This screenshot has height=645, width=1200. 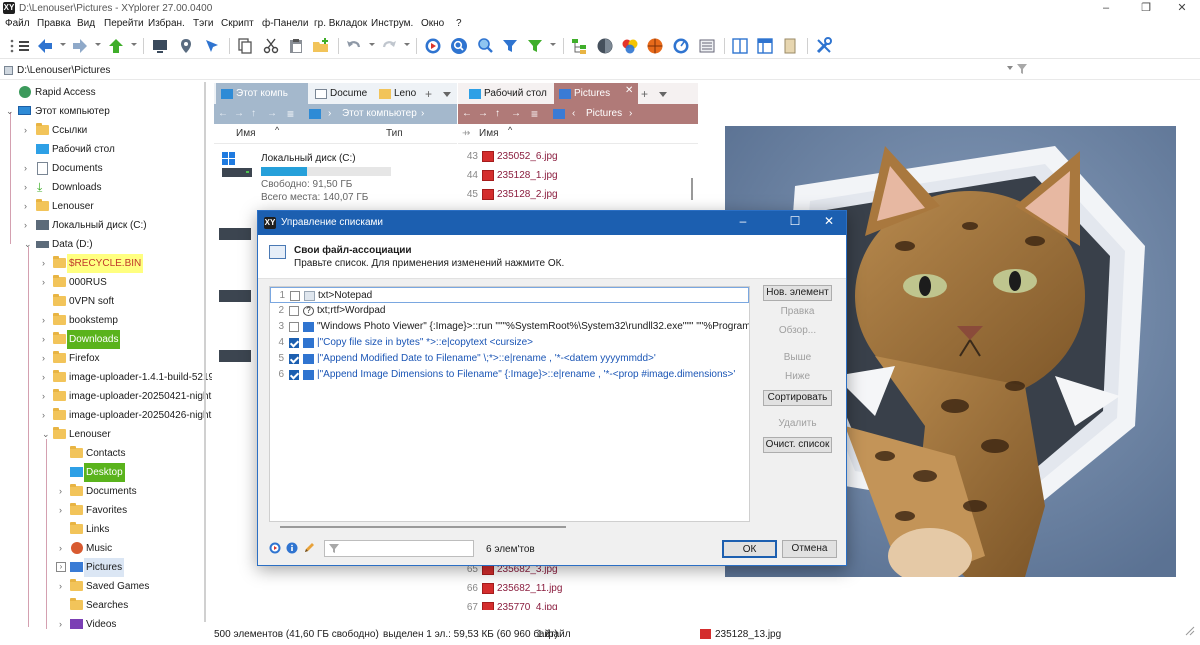 I want to click on back-arrow-icon: ←, so click(x=467, y=114).